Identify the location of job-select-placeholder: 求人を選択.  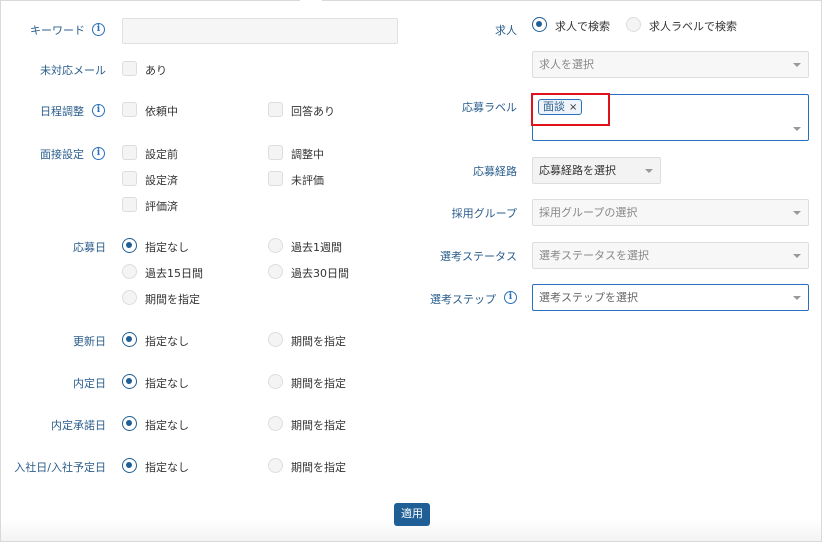
(566, 64).